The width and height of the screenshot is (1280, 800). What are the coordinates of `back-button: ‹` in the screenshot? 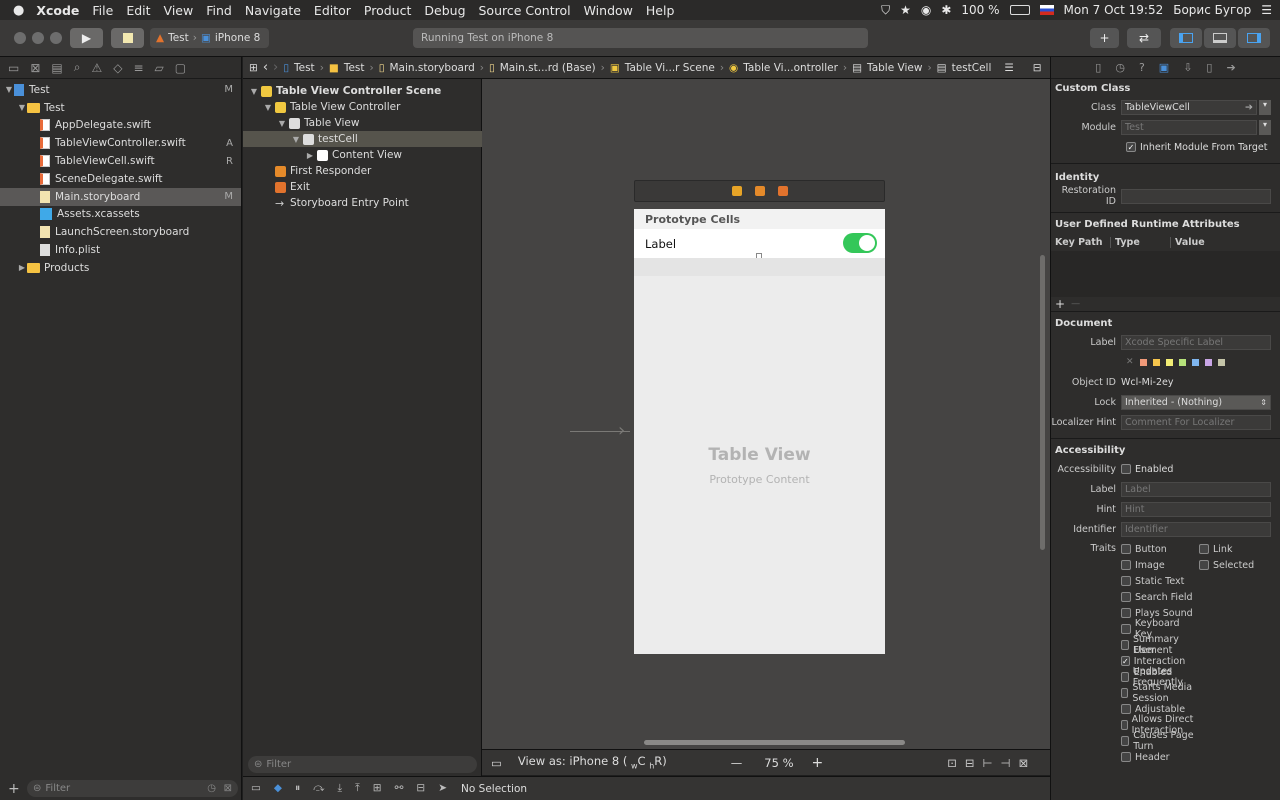 It's located at (265, 67).